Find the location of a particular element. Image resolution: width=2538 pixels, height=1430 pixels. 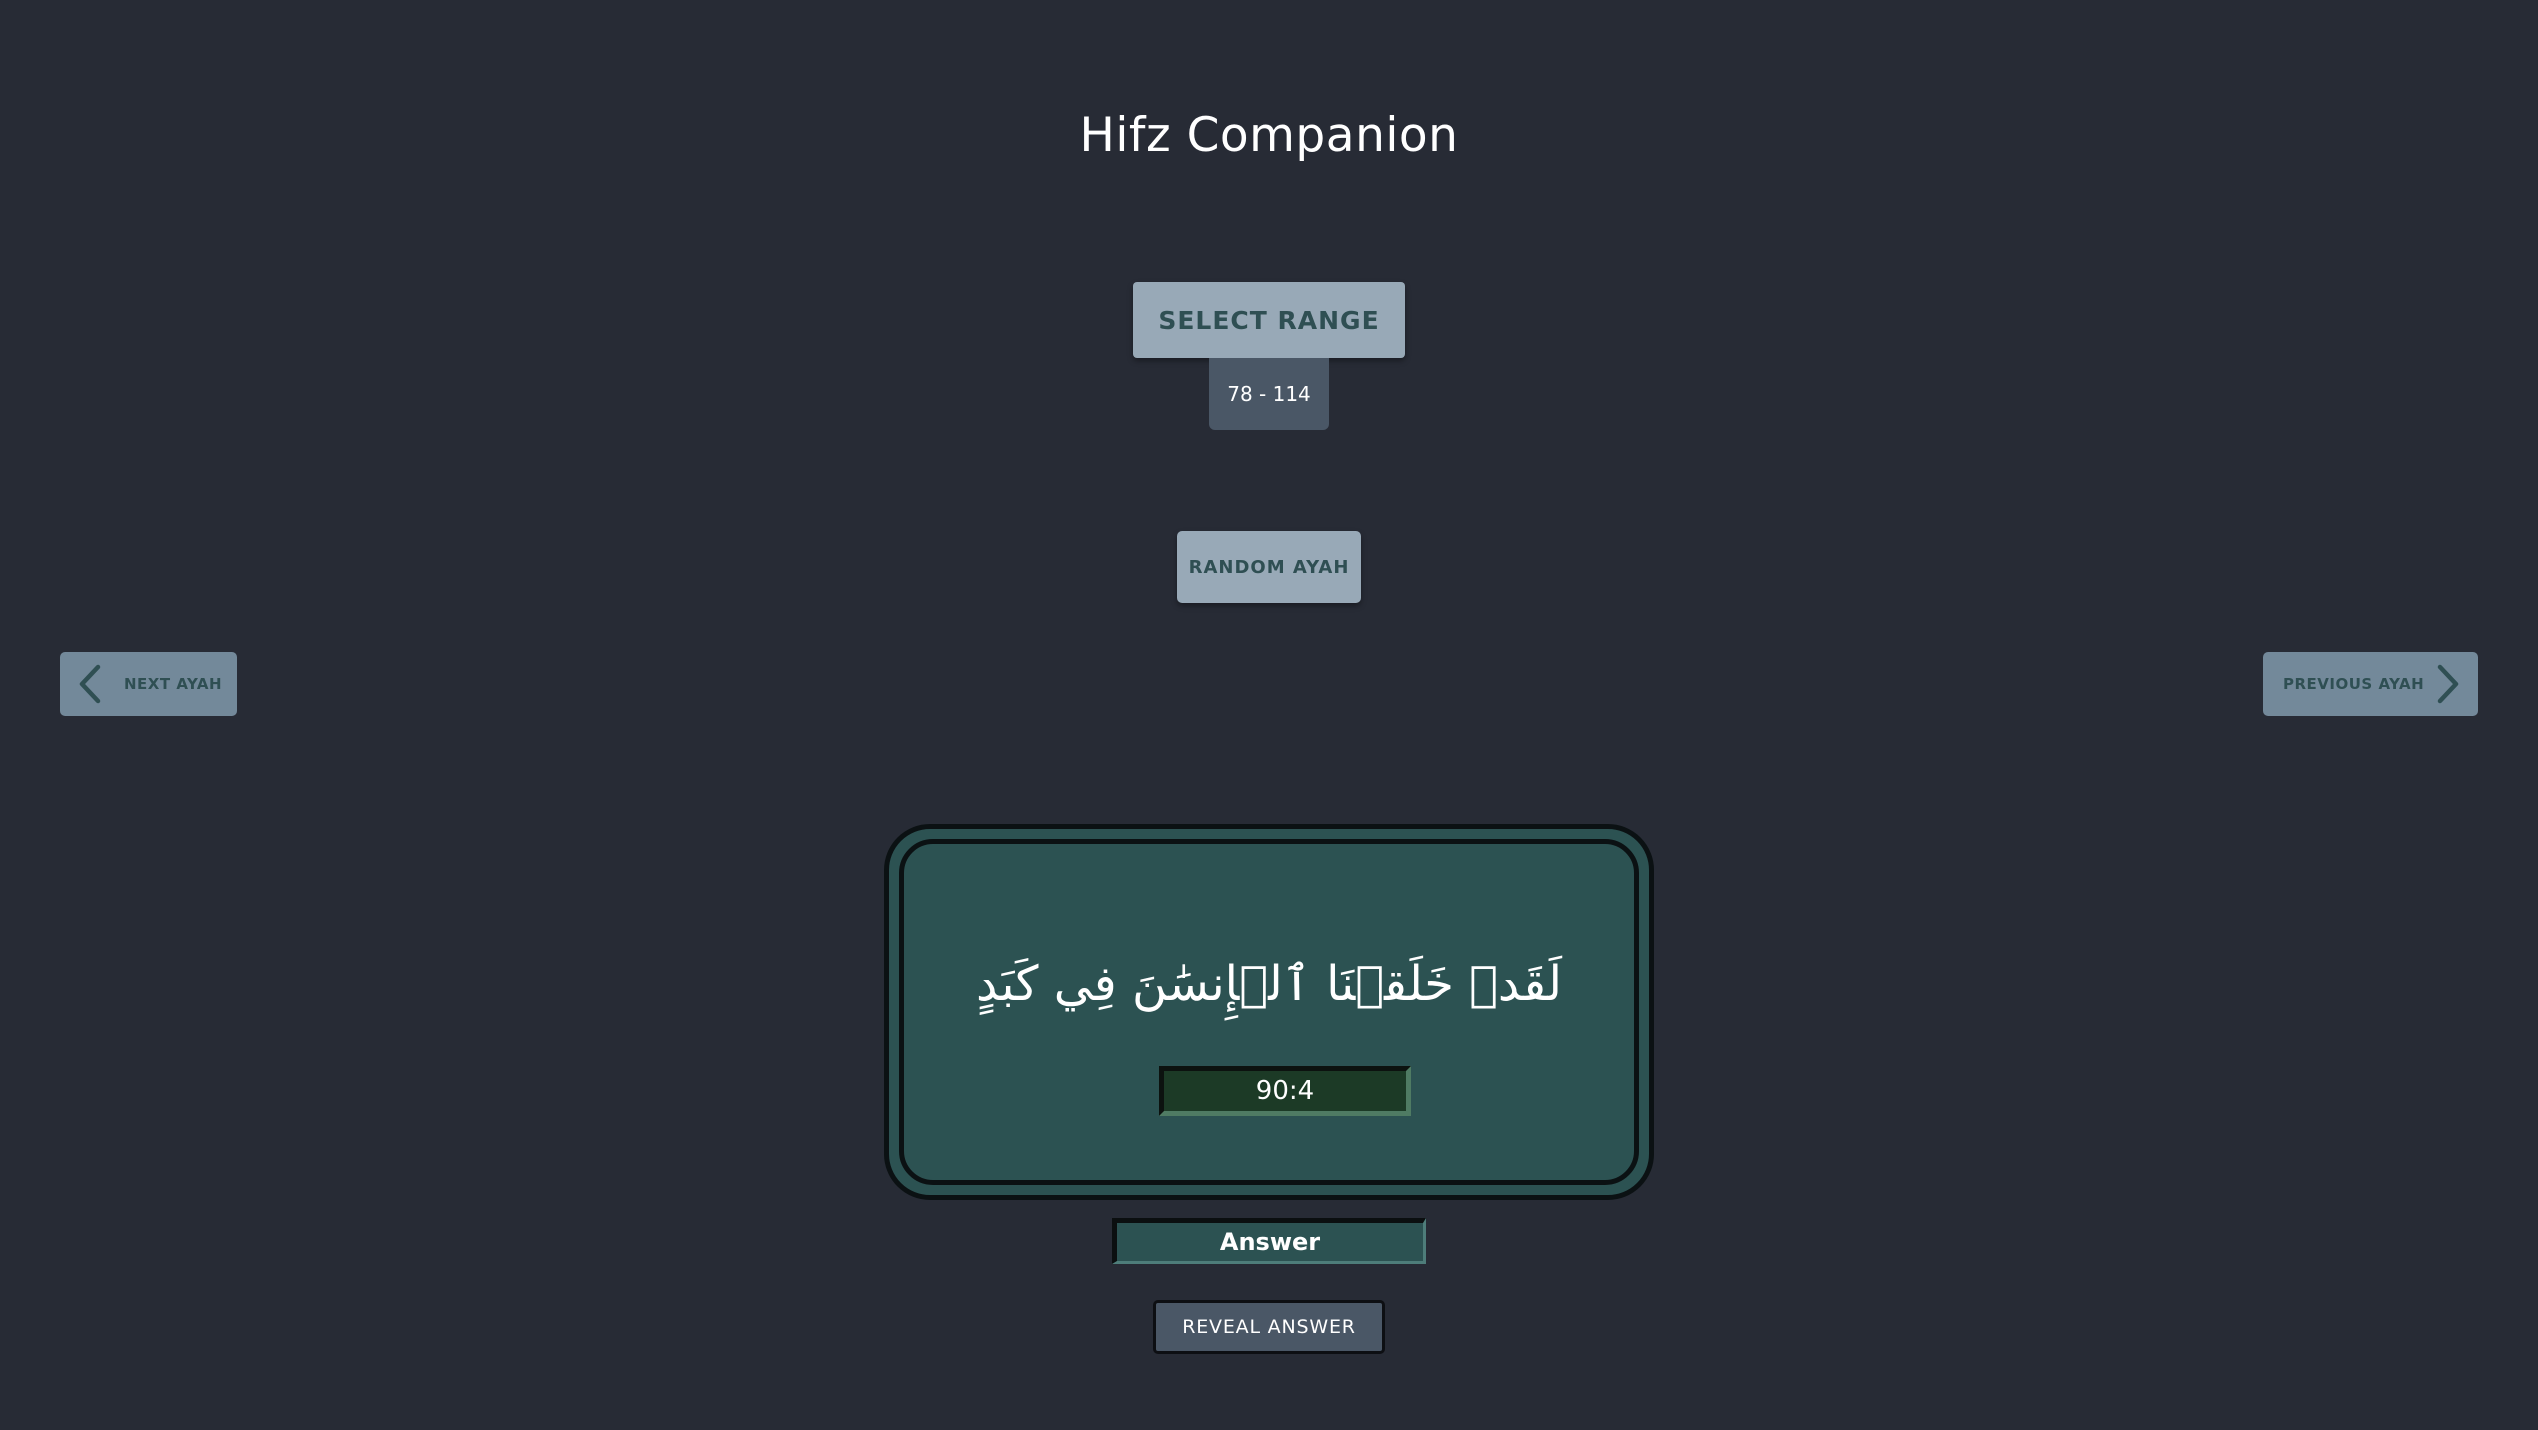

previous-ayah-label: PREVIOUS AYAH is located at coordinates (2354, 684).